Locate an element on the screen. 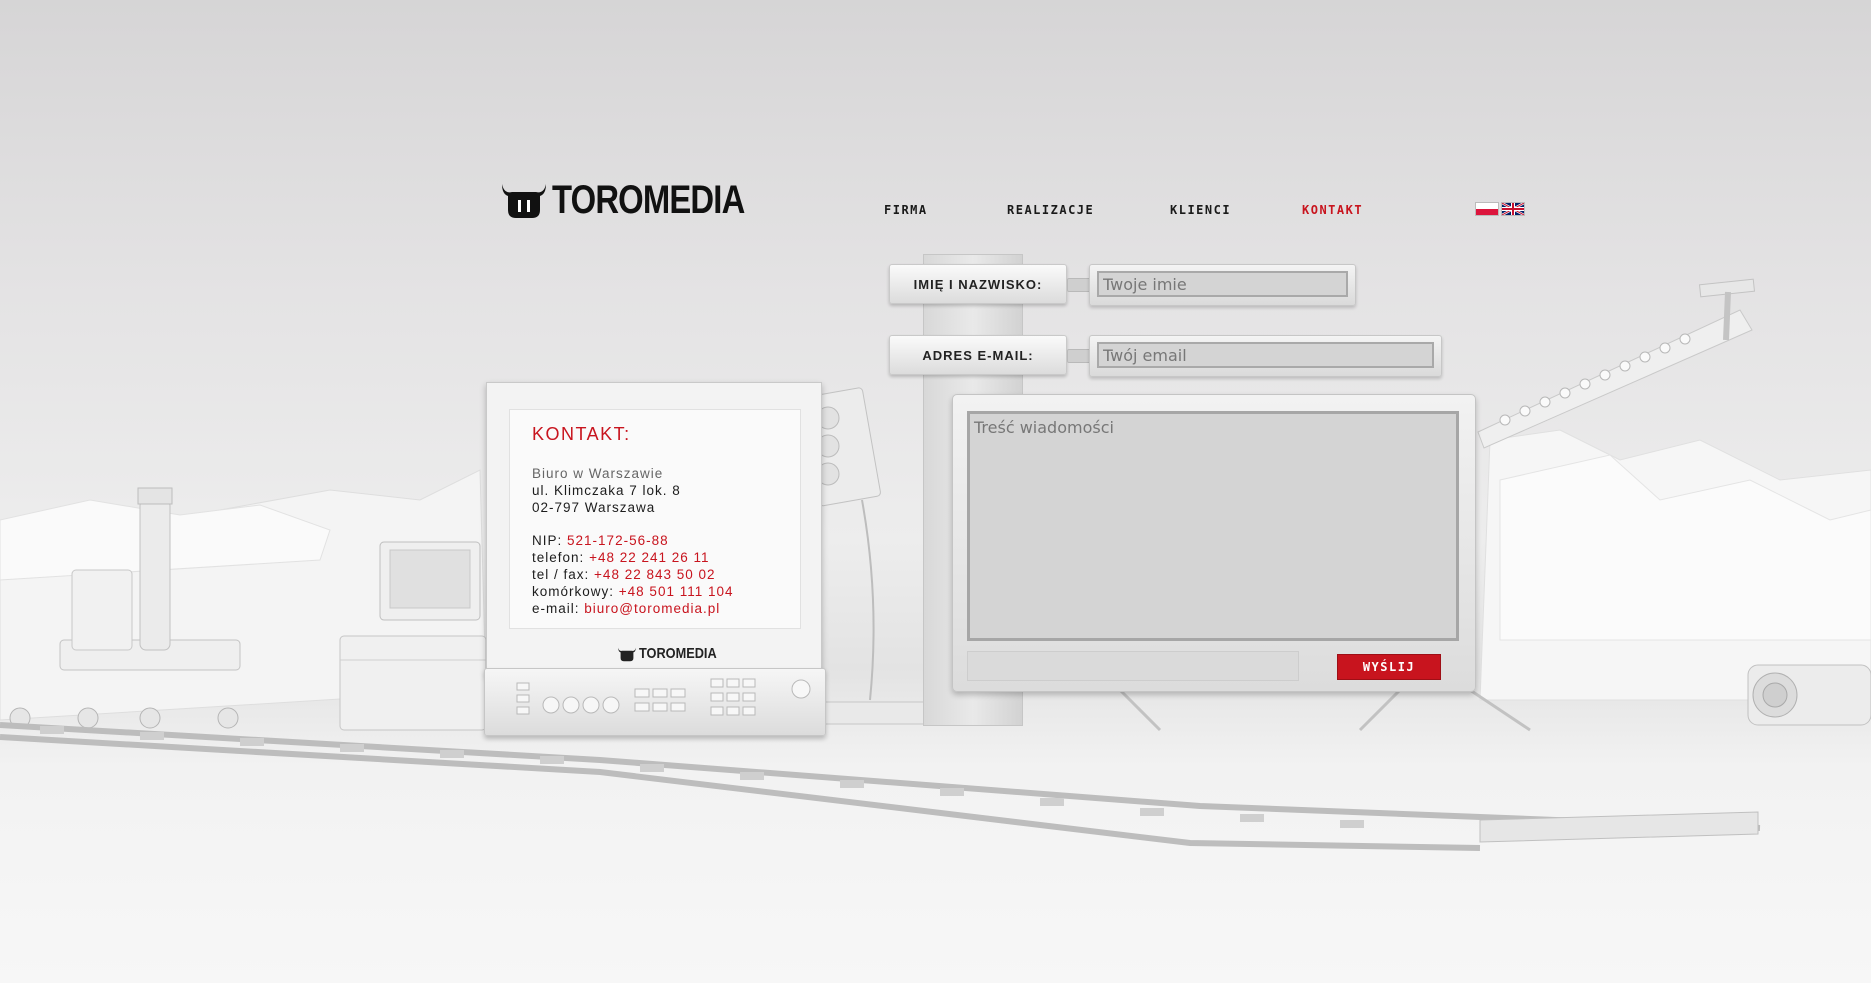  email-connector is located at coordinates (1079, 356).